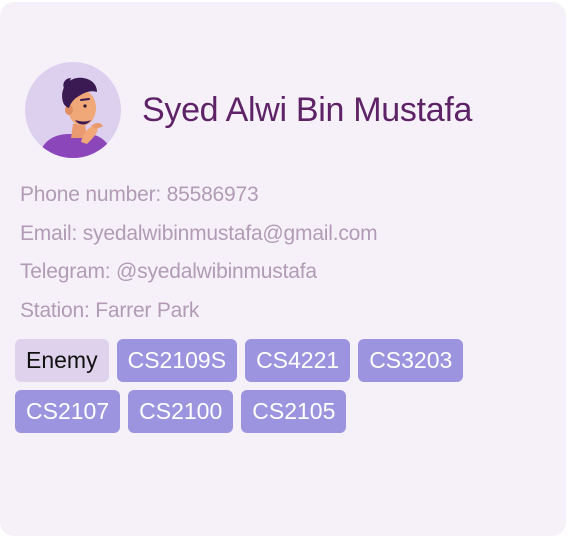 The image size is (578, 538). I want to click on tag-module: CS2107, so click(68, 411).